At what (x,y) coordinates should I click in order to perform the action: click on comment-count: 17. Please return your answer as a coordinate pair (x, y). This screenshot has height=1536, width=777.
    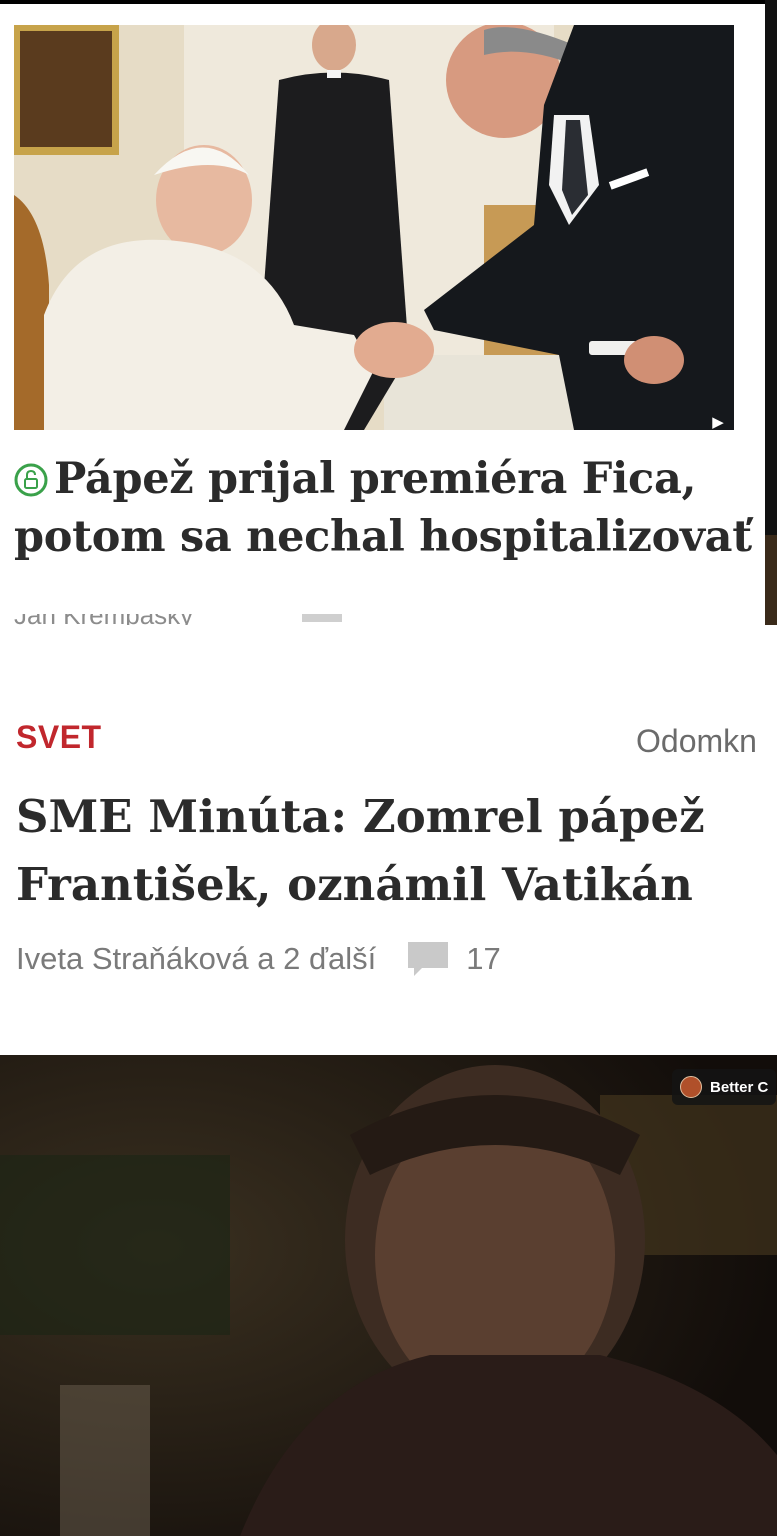
    Looking at the image, I should click on (483, 959).